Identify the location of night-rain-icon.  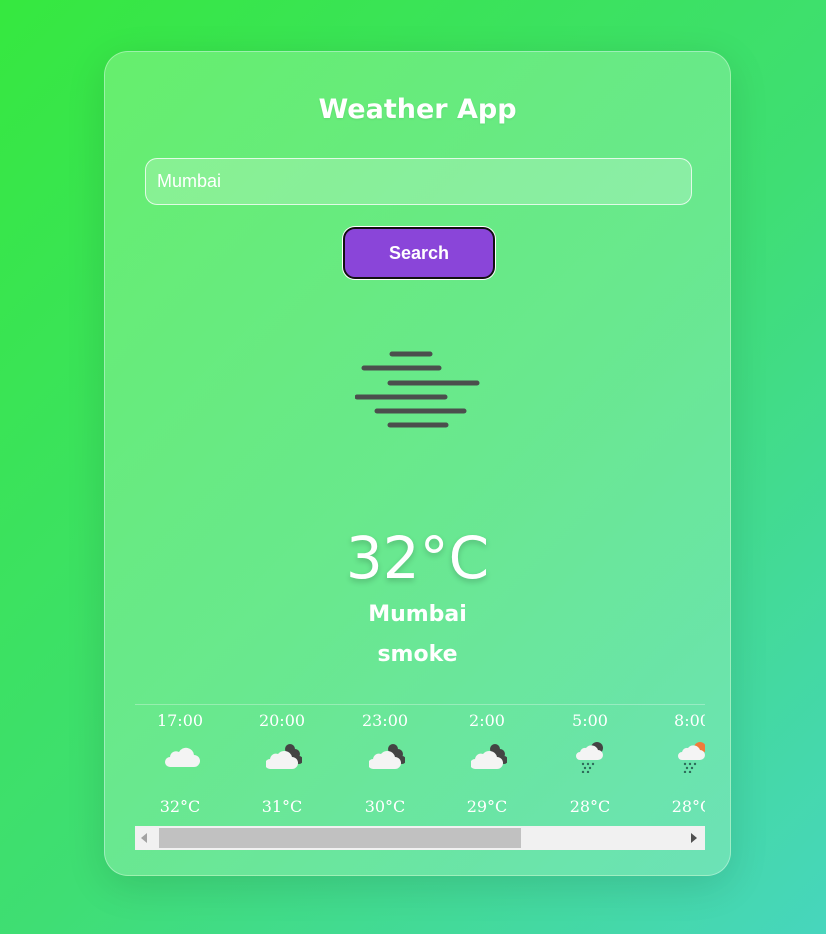
(589, 757).